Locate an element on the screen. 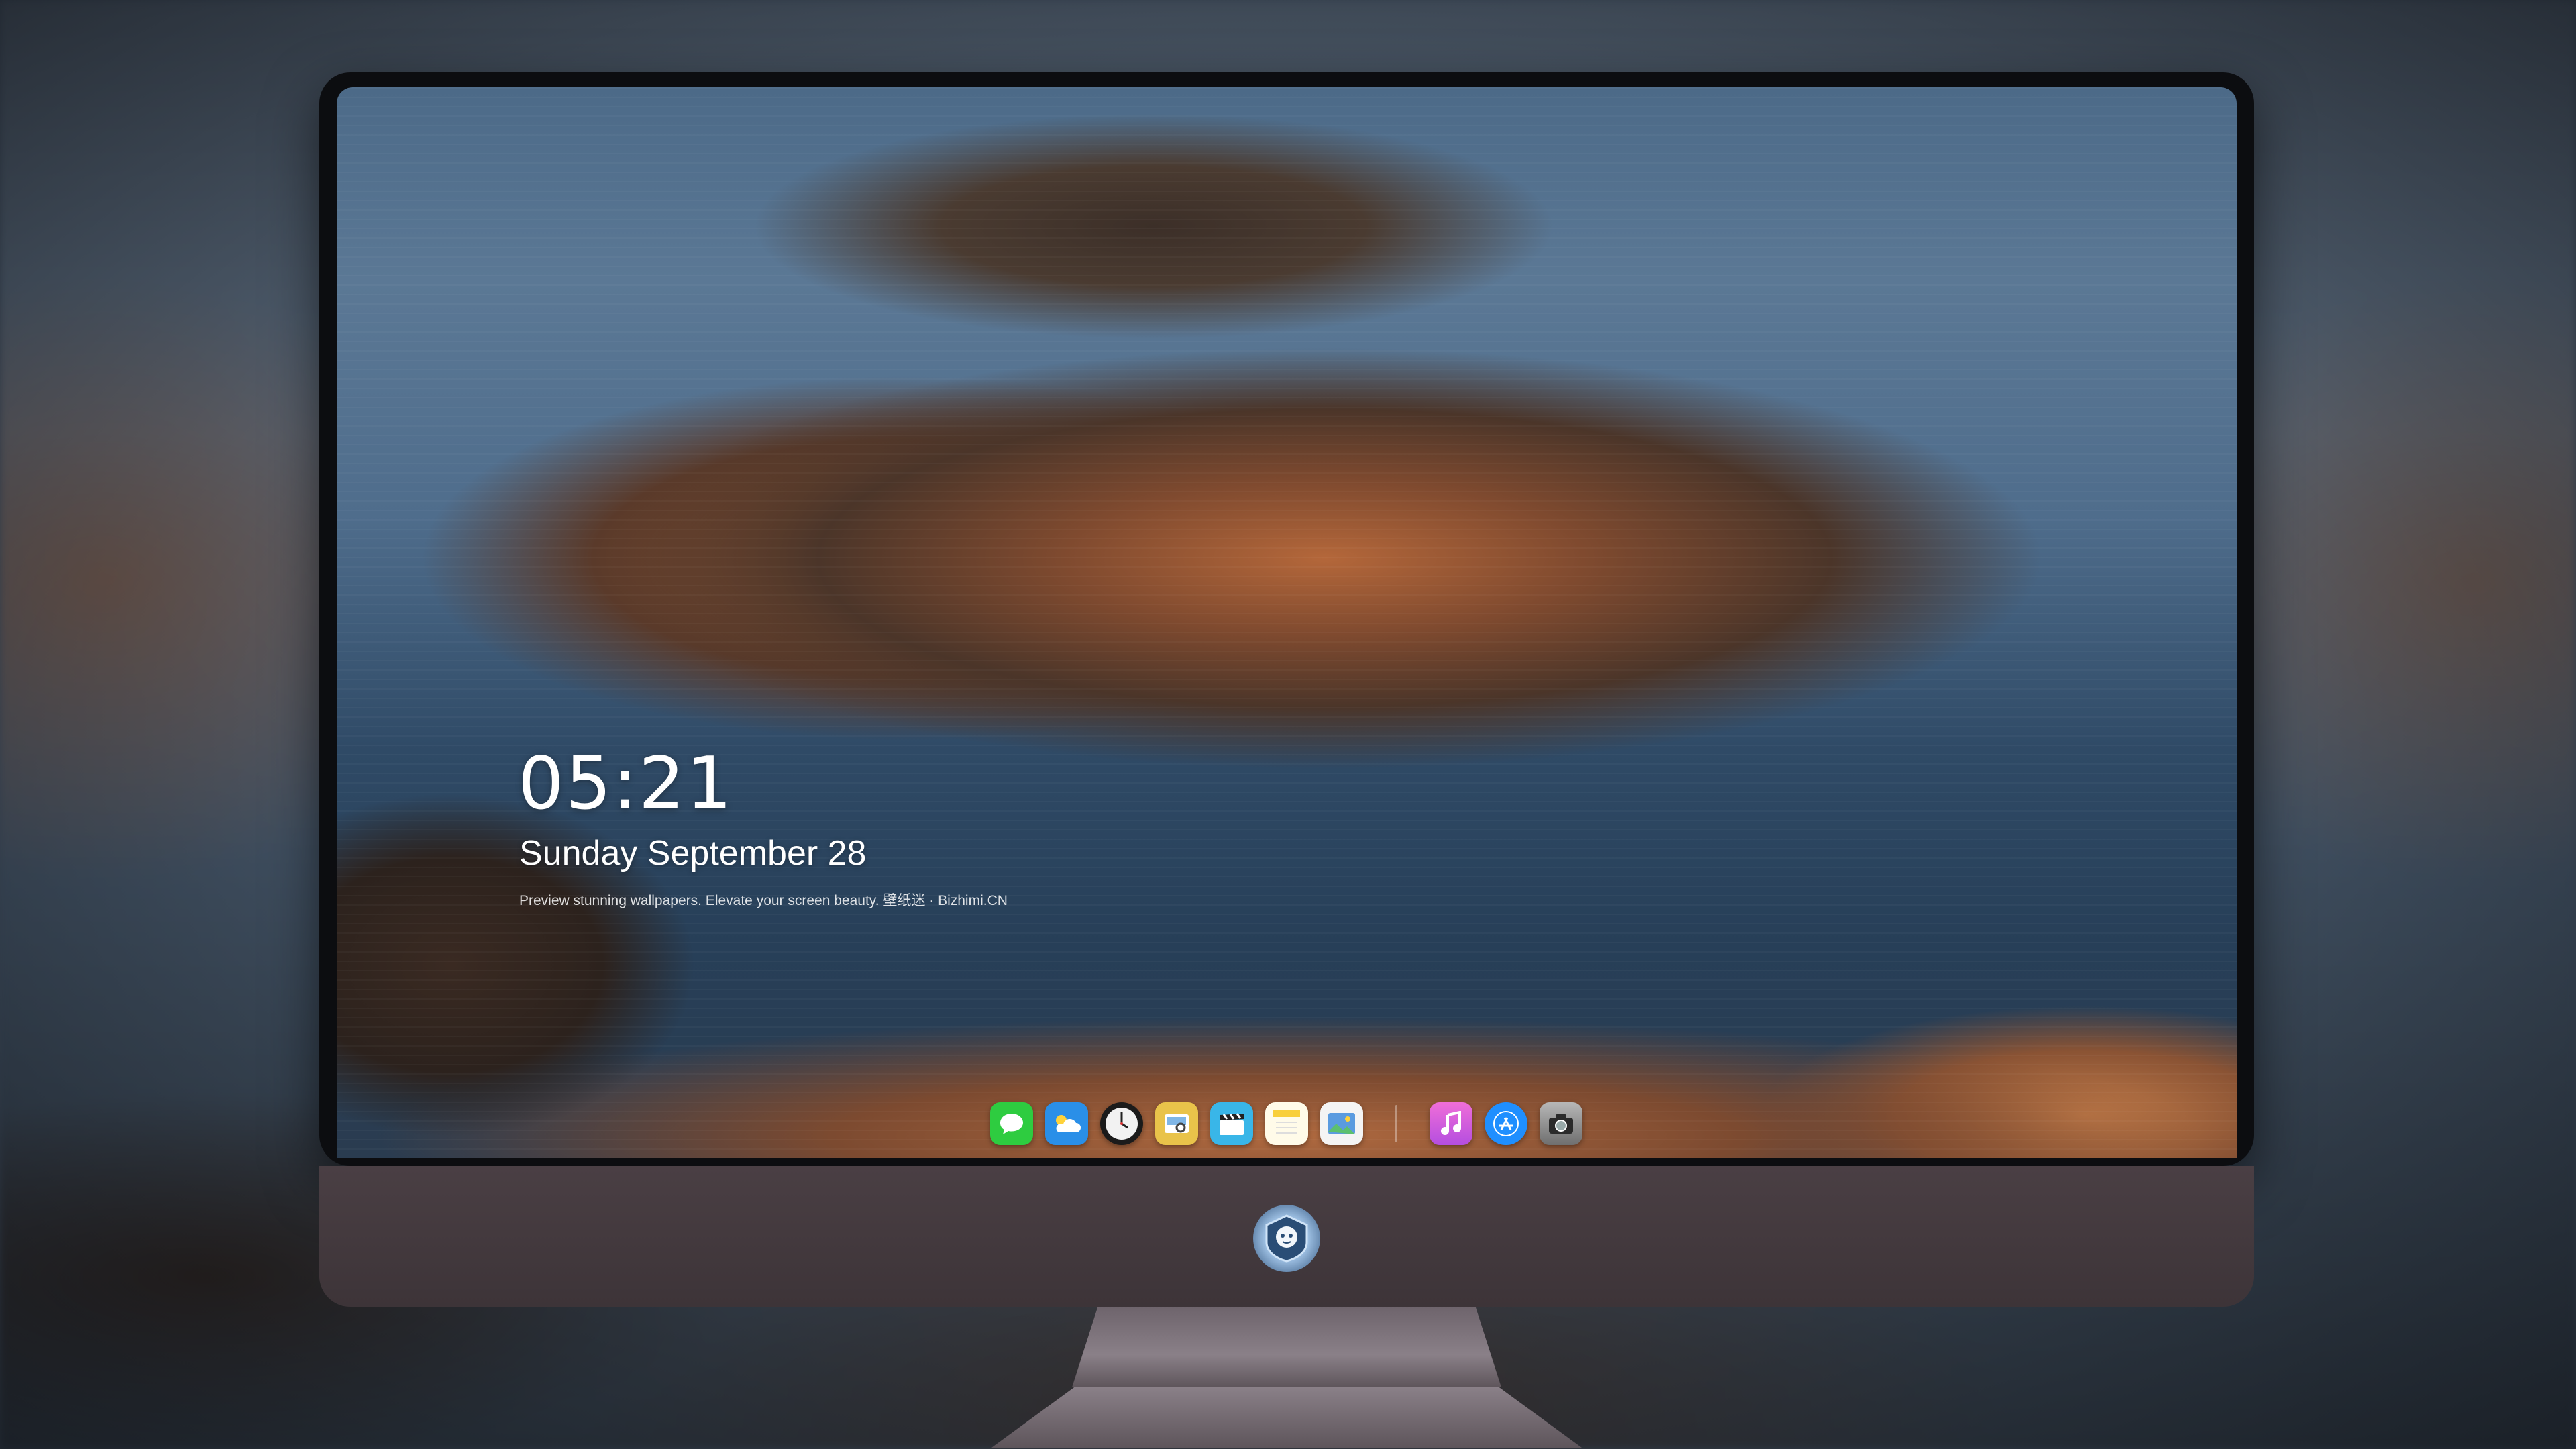 Image resolution: width=2576 pixels, height=1449 pixels. clapperboard-icon is located at coordinates (1231, 1123).